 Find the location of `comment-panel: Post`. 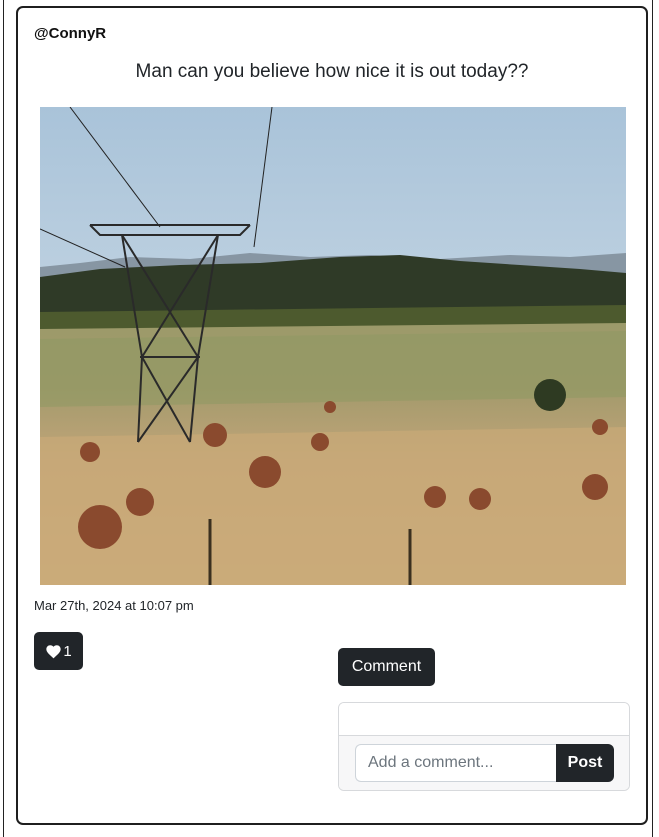

comment-panel: Post is located at coordinates (484, 746).